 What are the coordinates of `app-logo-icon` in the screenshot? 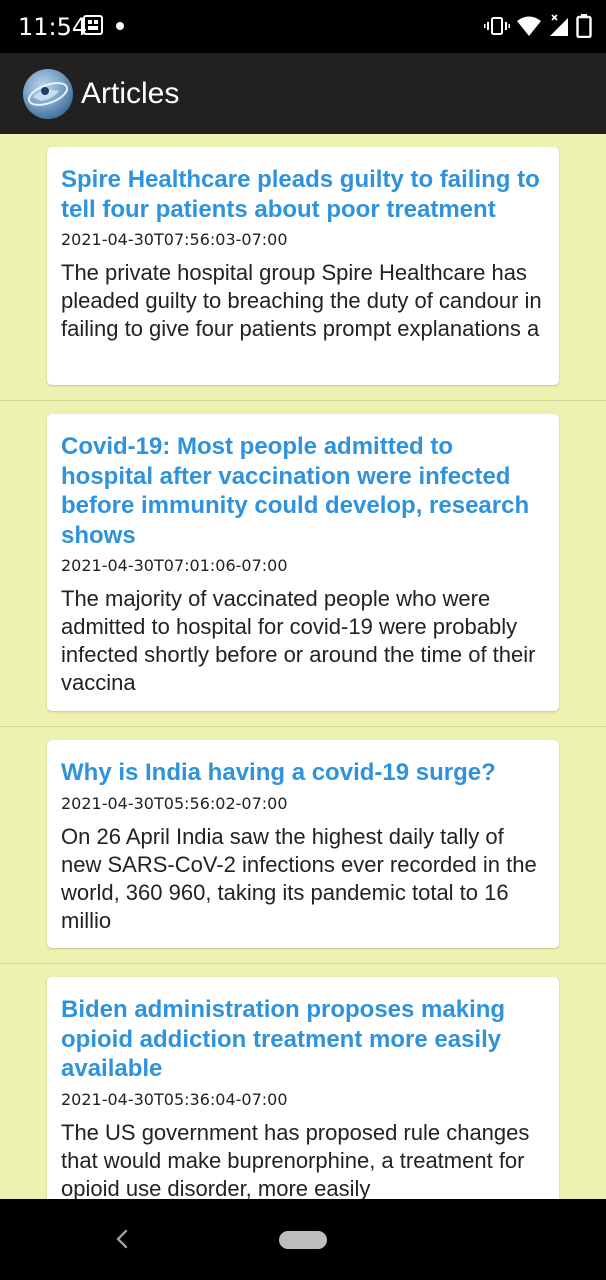 It's located at (48, 94).